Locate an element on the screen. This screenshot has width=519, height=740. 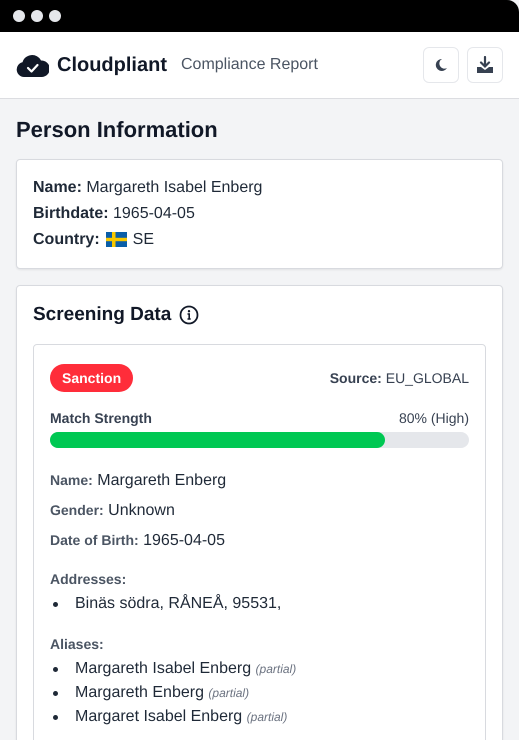
flag-icon is located at coordinates (116, 239).